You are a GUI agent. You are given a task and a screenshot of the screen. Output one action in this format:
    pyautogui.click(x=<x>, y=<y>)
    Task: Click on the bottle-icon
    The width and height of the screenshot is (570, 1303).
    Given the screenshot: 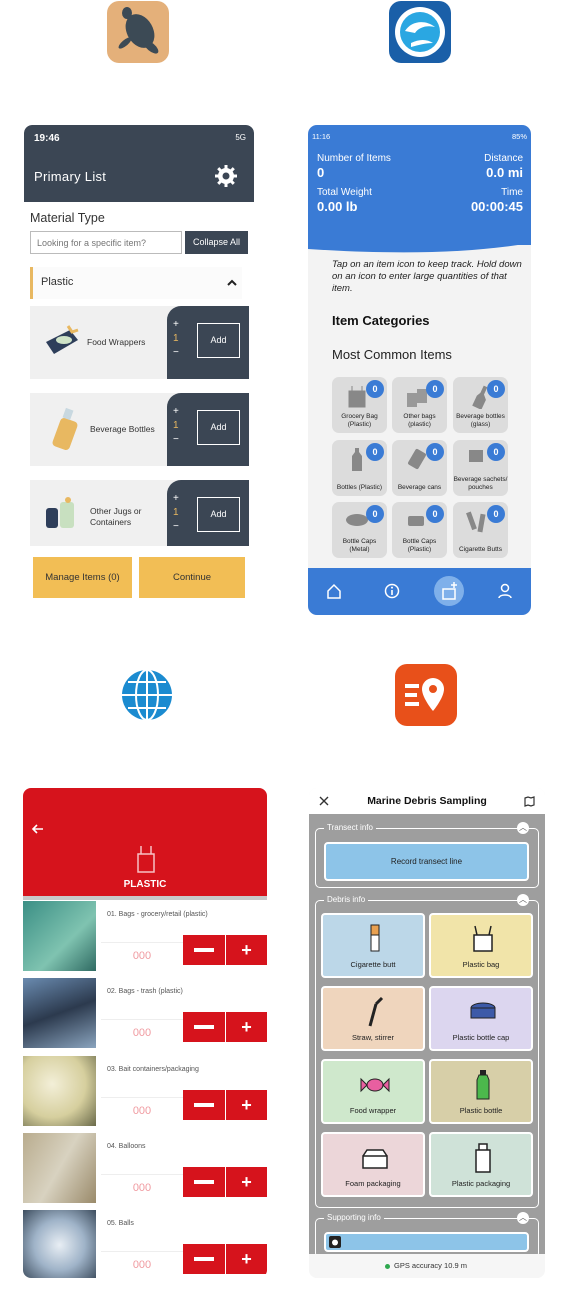 What is the action you would take?
    pyautogui.click(x=65, y=429)
    